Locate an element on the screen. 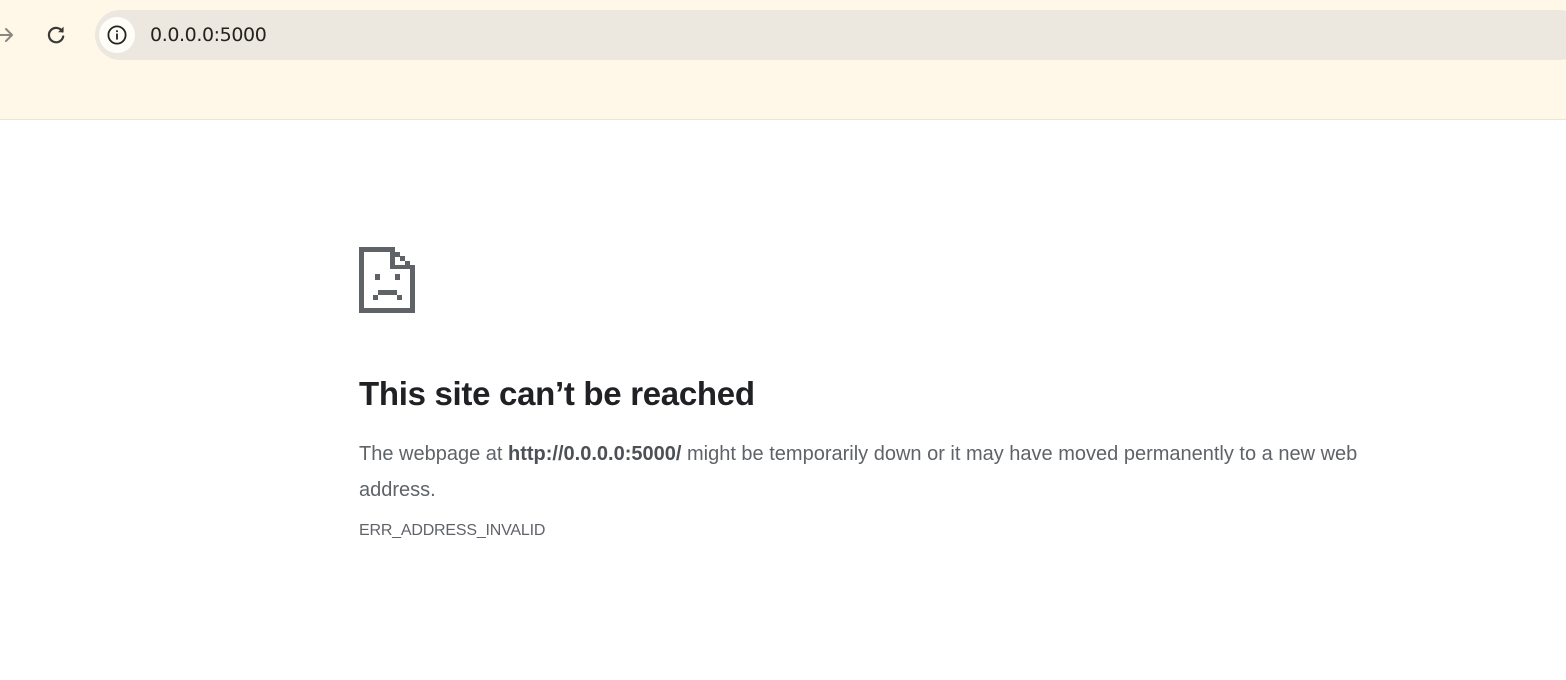 The image size is (1566, 680). site-info-button is located at coordinates (117, 35).